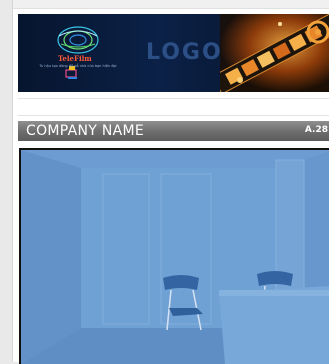 Image resolution: width=329 pixels, height=364 pixels. Describe the element at coordinates (173, 131) in the screenshot. I see `section-title-bar: COMPANY NAME A.28` at that location.